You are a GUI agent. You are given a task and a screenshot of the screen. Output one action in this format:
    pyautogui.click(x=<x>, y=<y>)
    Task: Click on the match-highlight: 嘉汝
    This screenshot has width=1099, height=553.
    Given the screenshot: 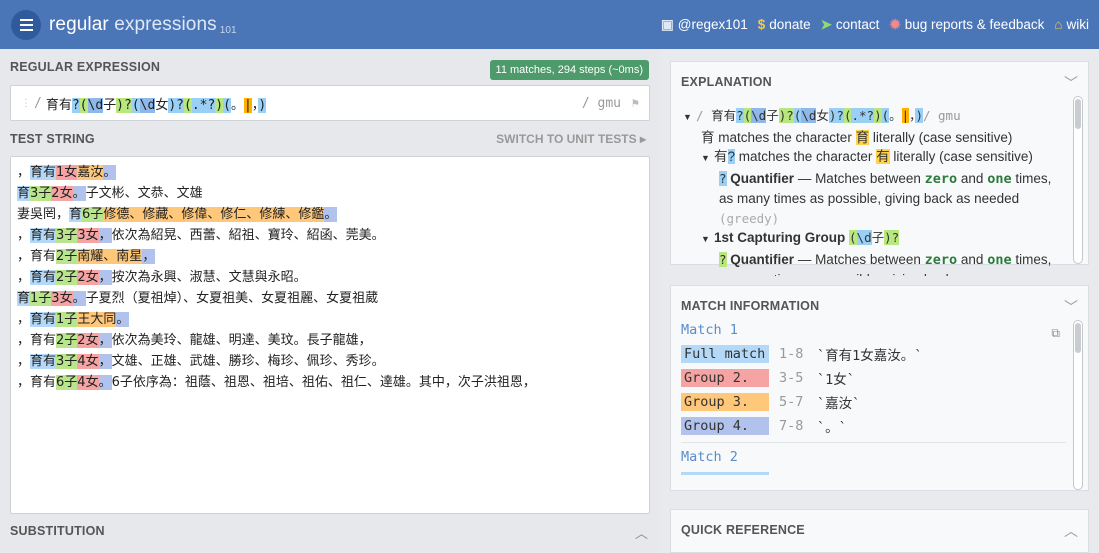 What is the action you would take?
    pyautogui.click(x=90, y=172)
    